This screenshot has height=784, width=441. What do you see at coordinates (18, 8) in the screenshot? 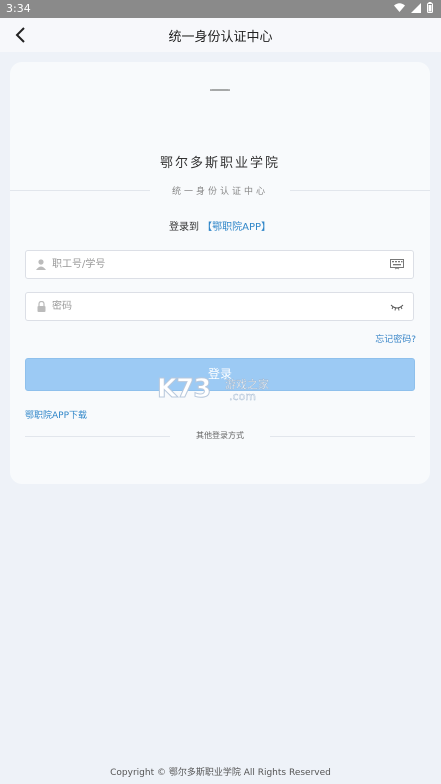
I see `status-time: 3:34` at bounding box center [18, 8].